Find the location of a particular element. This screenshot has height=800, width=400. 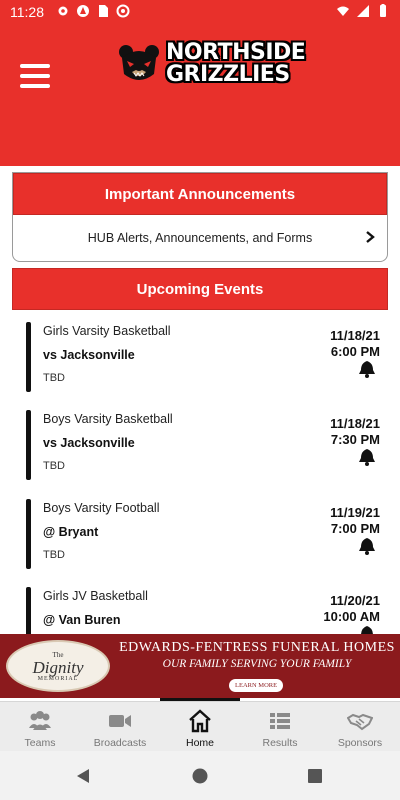

nav-broadcasts-label: Broadcasts is located at coordinates (120, 743).